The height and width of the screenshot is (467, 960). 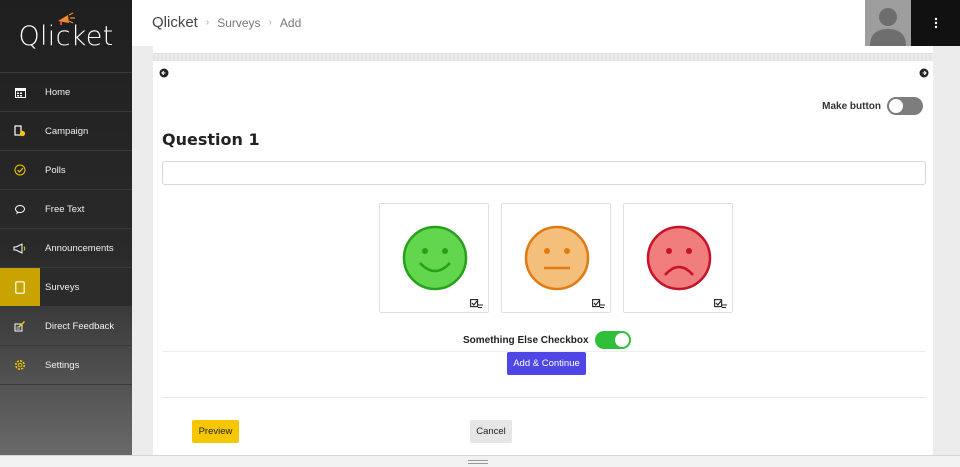 I want to click on sidebar-item-label: Settings, so click(x=62, y=365).